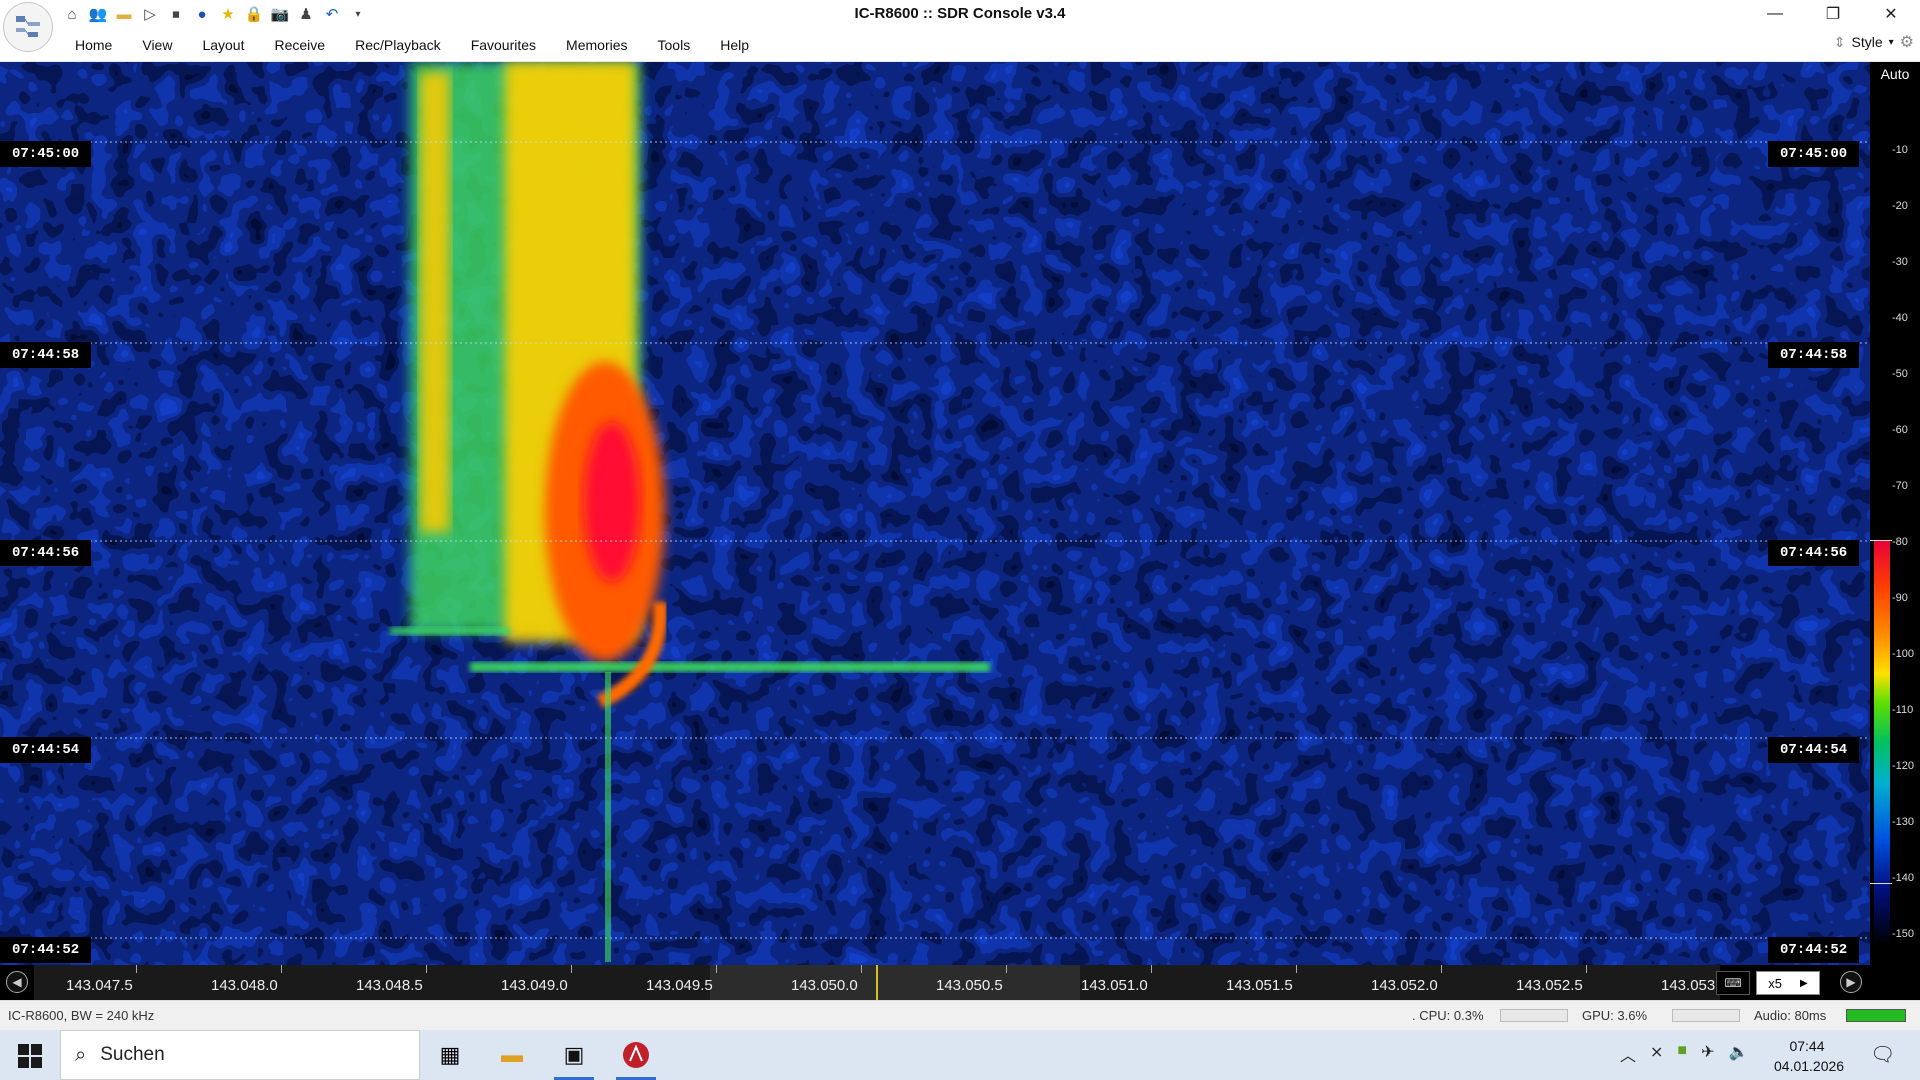 Image resolution: width=1920 pixels, height=1080 pixels. I want to click on sdr-console-icon, so click(636, 1055).